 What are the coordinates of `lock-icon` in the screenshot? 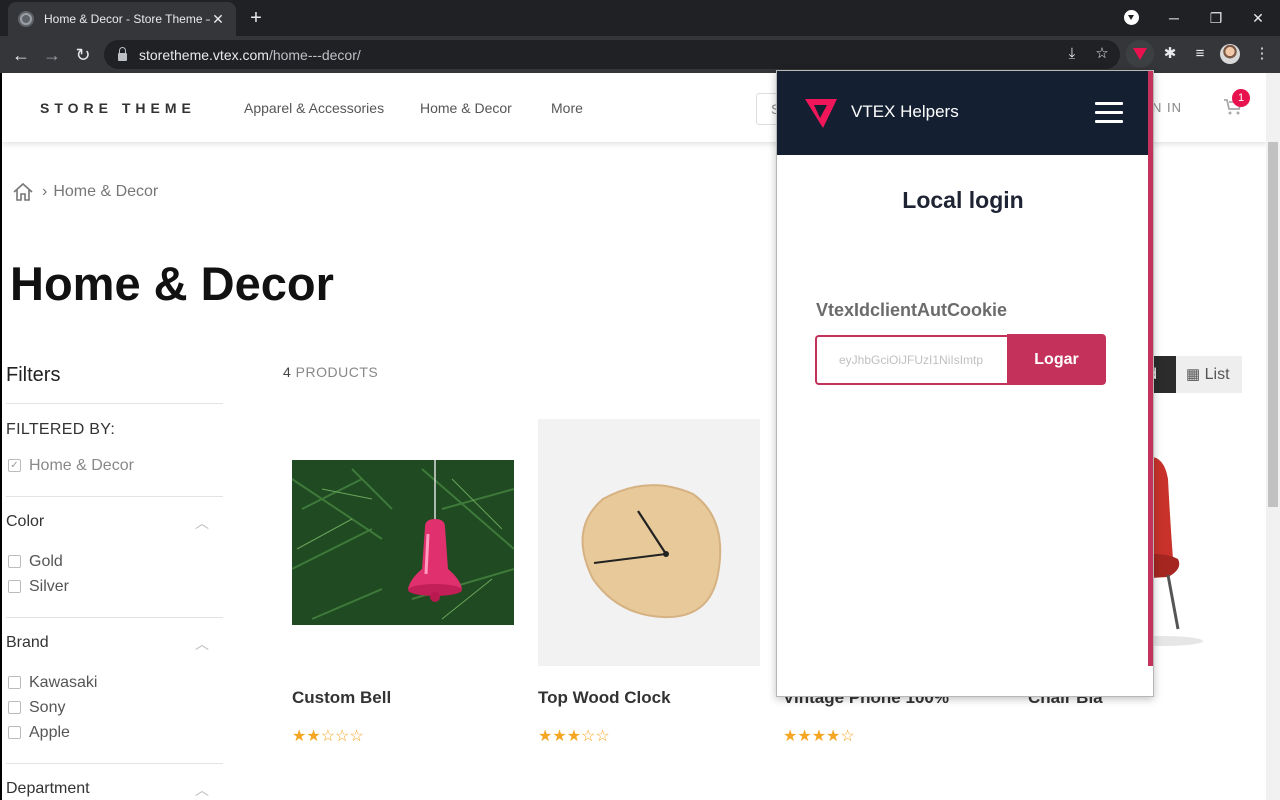 It's located at (122, 53).